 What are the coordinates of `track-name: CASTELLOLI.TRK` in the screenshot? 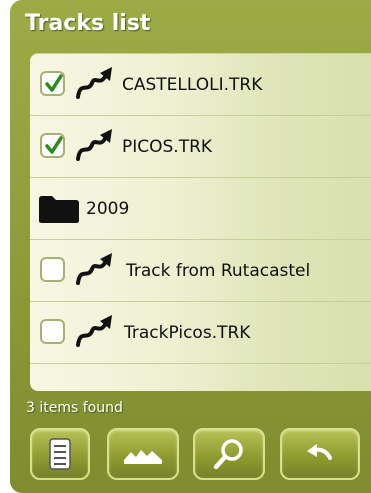 It's located at (192, 85).